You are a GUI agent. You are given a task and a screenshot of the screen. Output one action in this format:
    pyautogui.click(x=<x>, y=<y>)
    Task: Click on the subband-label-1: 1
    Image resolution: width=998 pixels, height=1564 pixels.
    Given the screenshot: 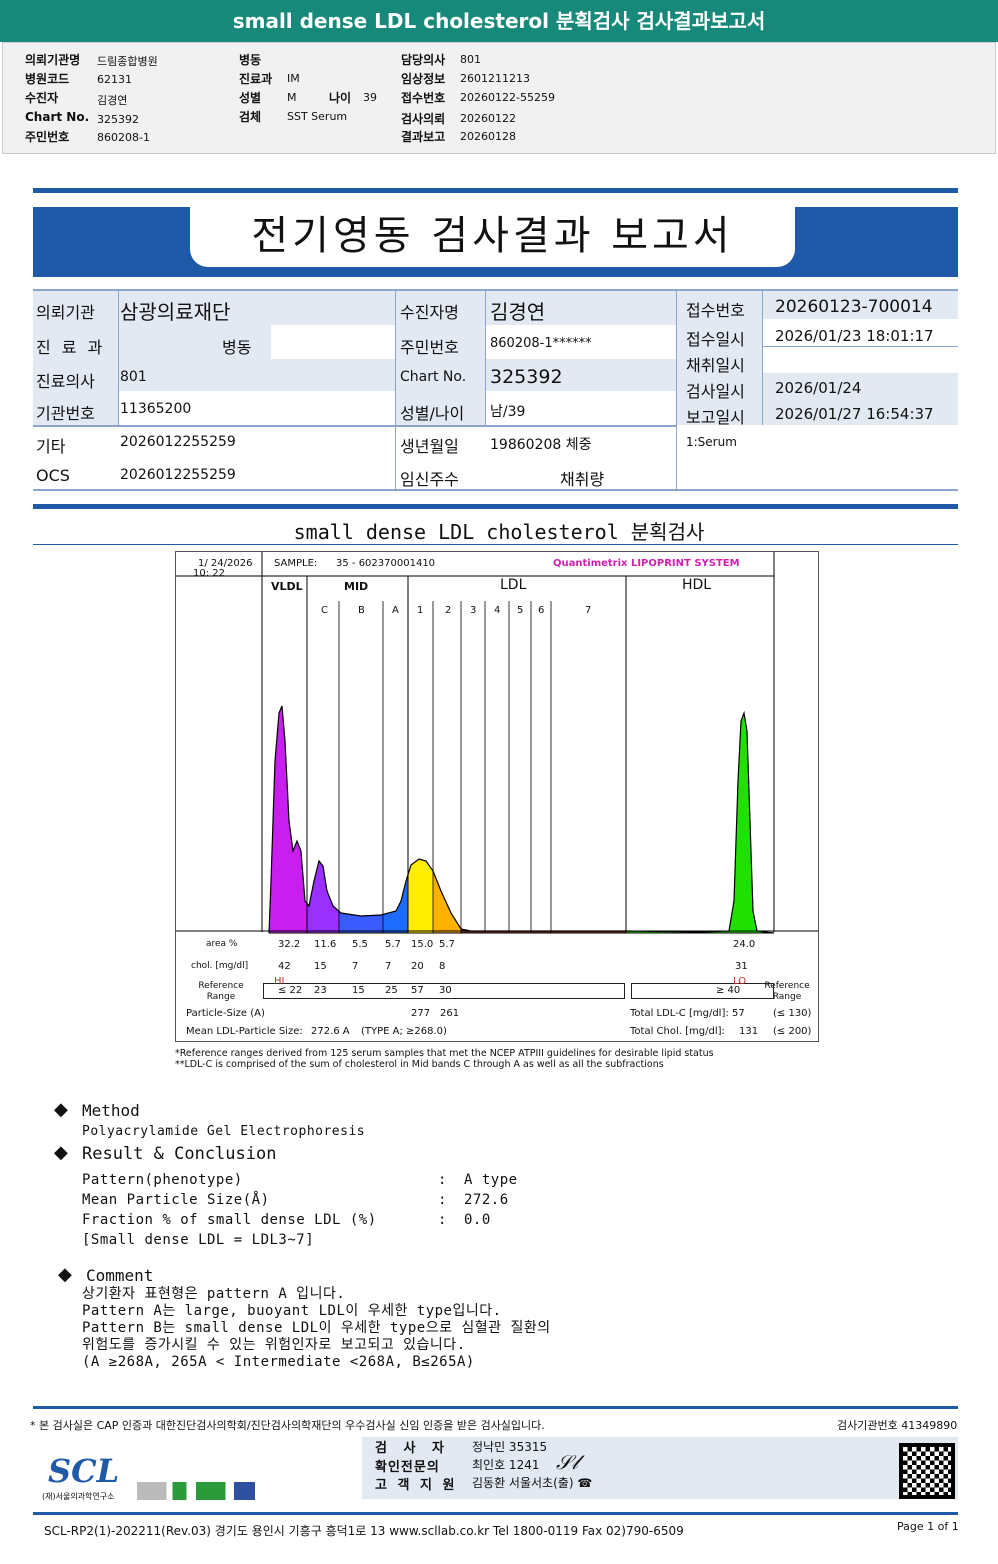 What is the action you would take?
    pyautogui.click(x=420, y=610)
    